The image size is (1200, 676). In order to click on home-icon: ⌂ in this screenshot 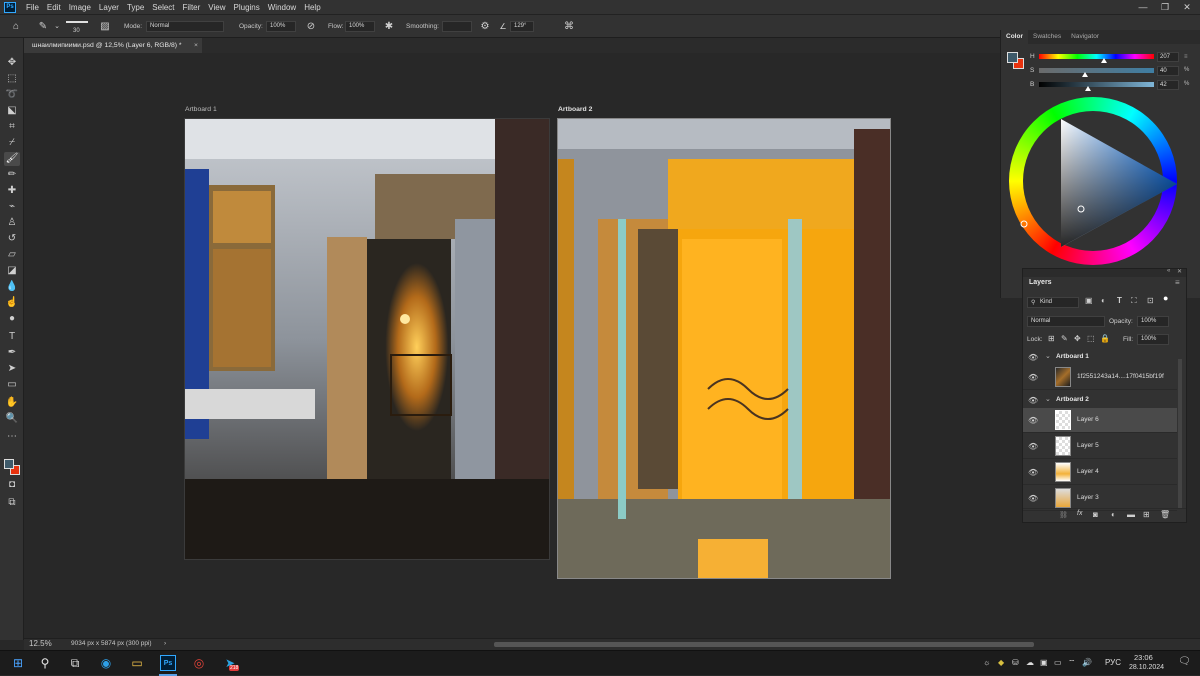, I will do `click(16, 27)`.